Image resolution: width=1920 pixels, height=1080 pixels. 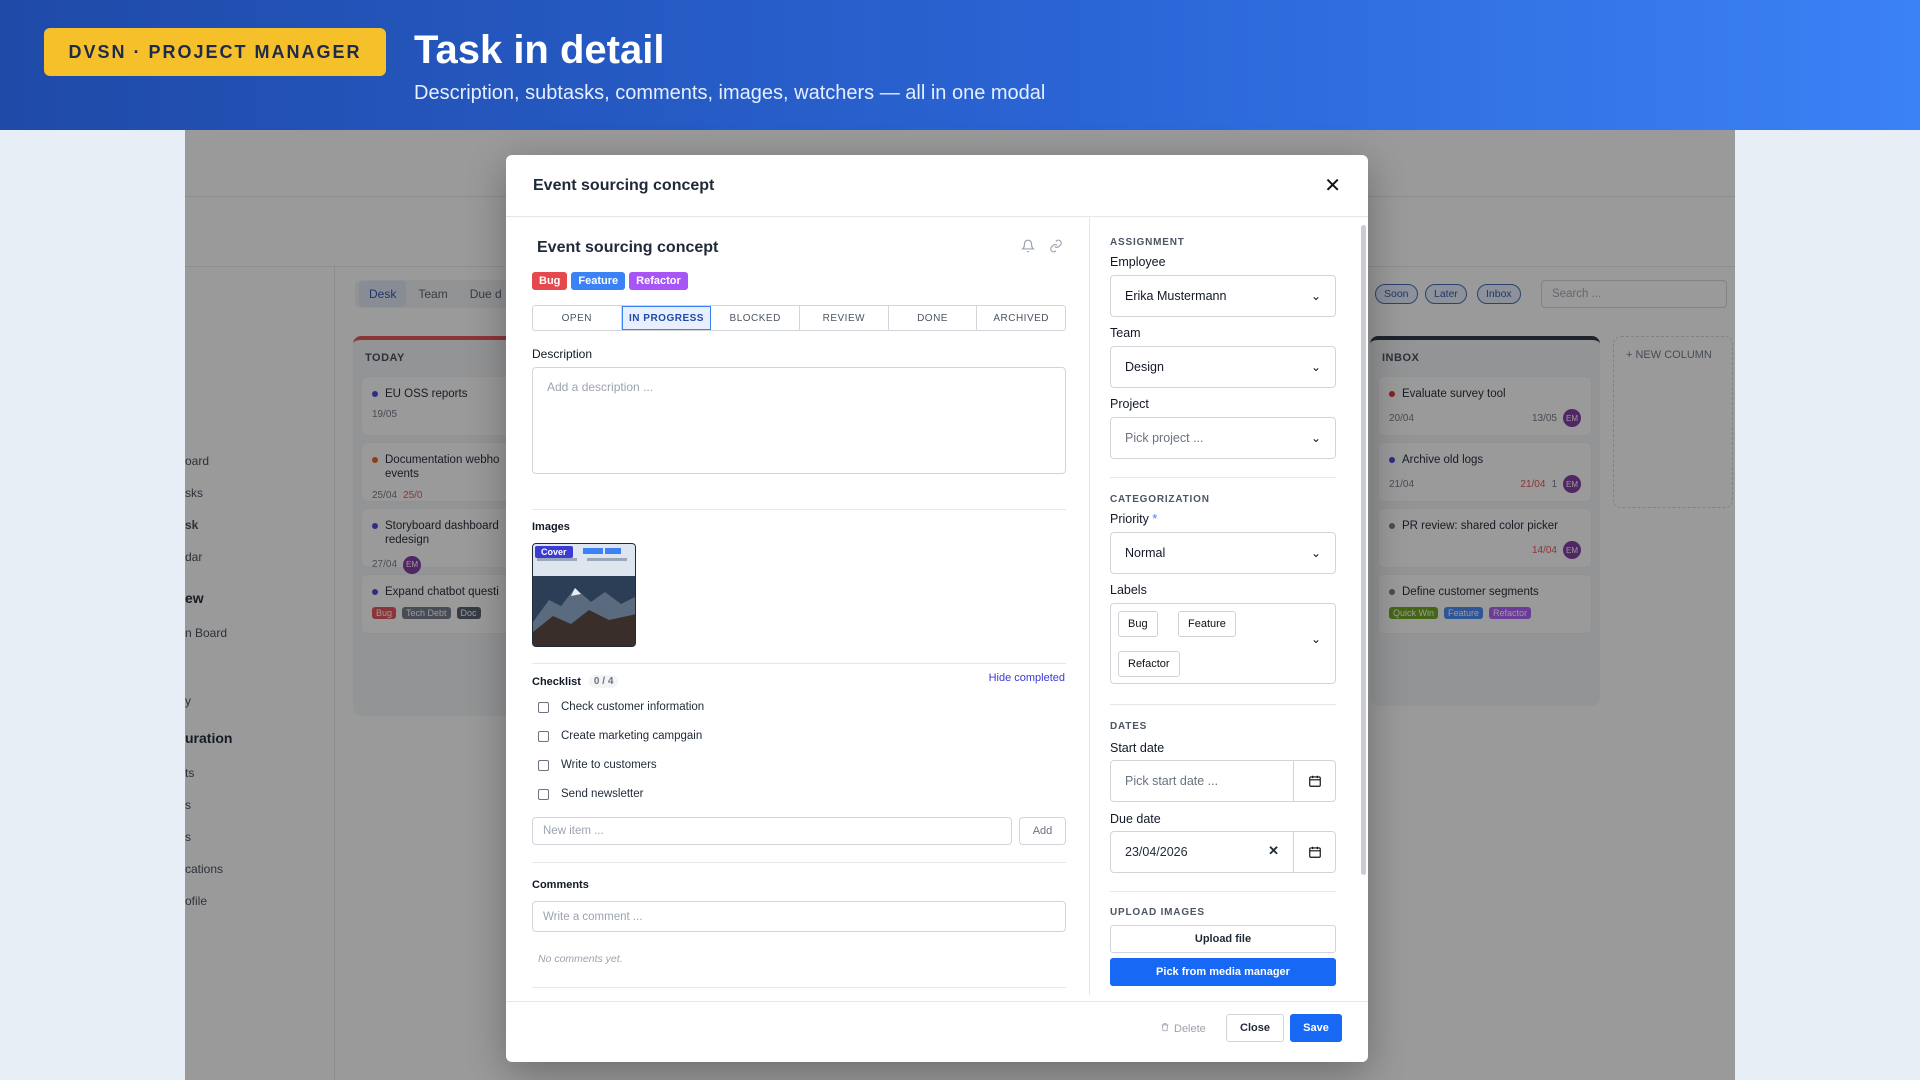 I want to click on scrollbar, so click(x=1363, y=550).